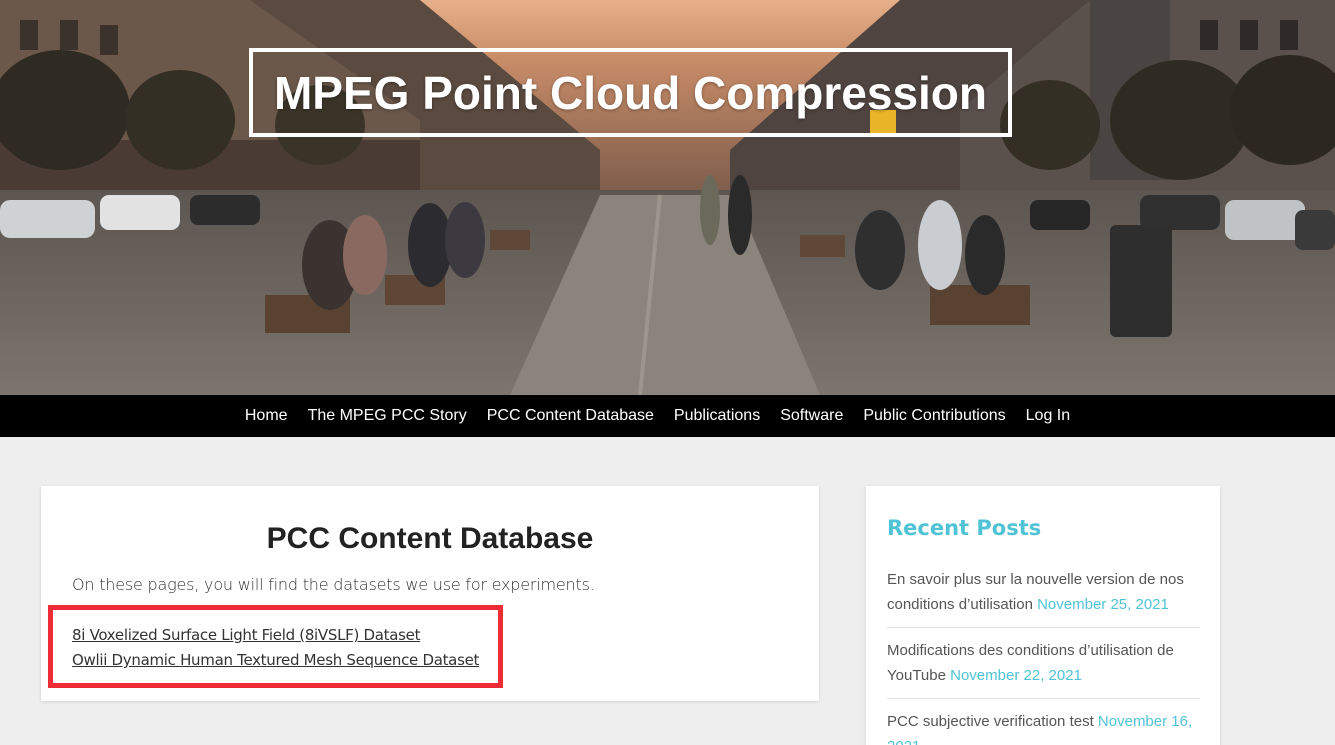 This screenshot has height=745, width=1335. Describe the element at coordinates (1048, 416) in the screenshot. I see `nav-item-log-in: Log In` at that location.